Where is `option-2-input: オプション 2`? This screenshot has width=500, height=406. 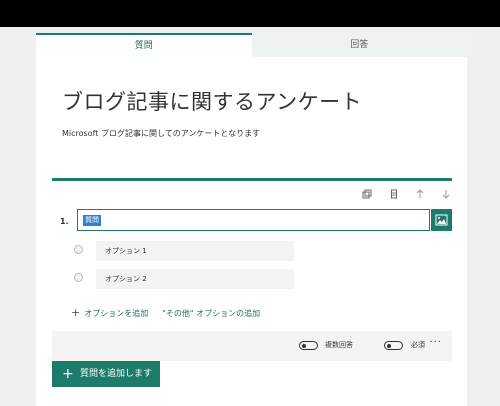
option-2-input: オプション 2 is located at coordinates (195, 279).